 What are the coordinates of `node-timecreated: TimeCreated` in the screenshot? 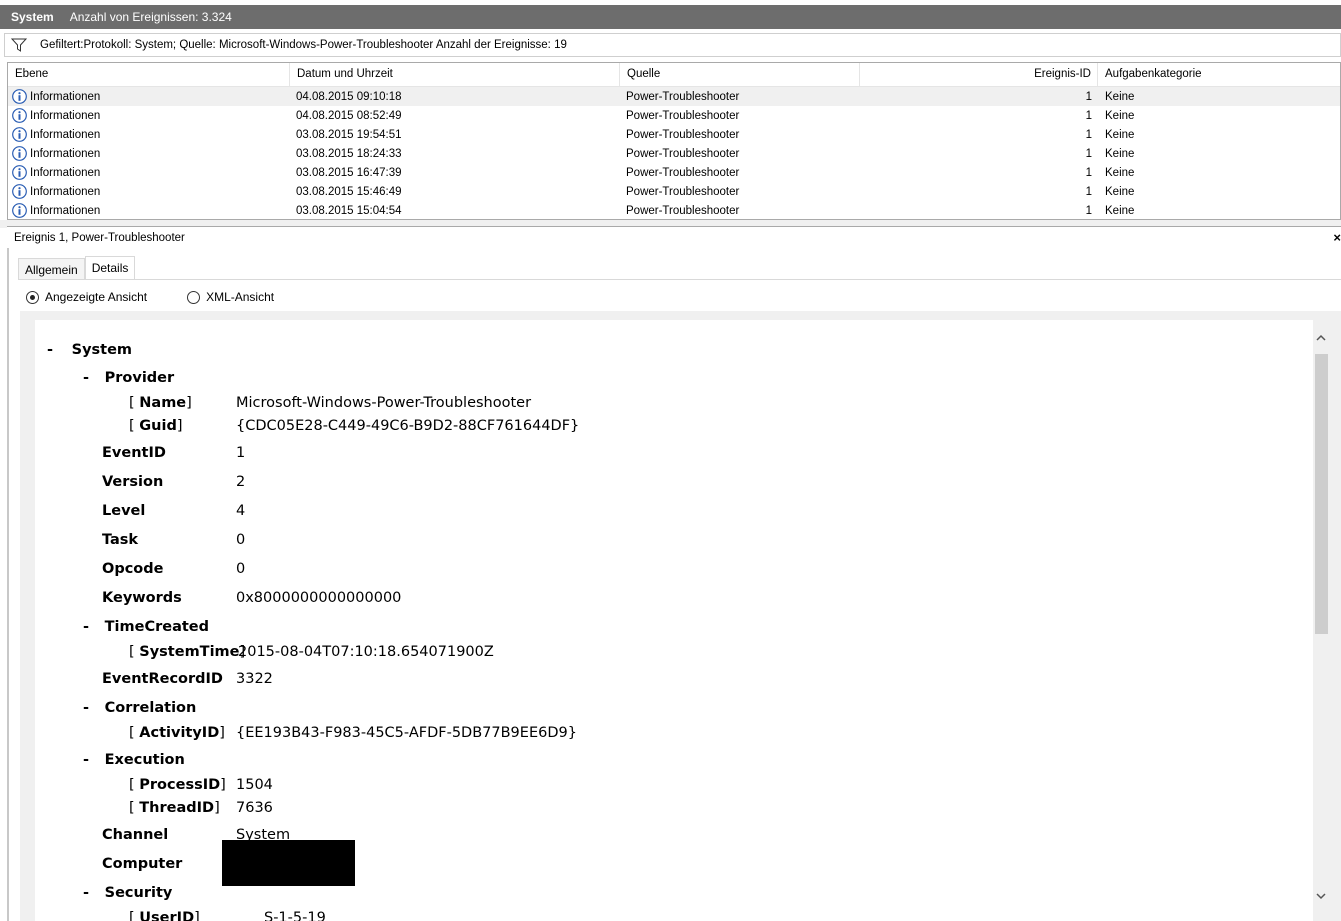 It's located at (157, 627).